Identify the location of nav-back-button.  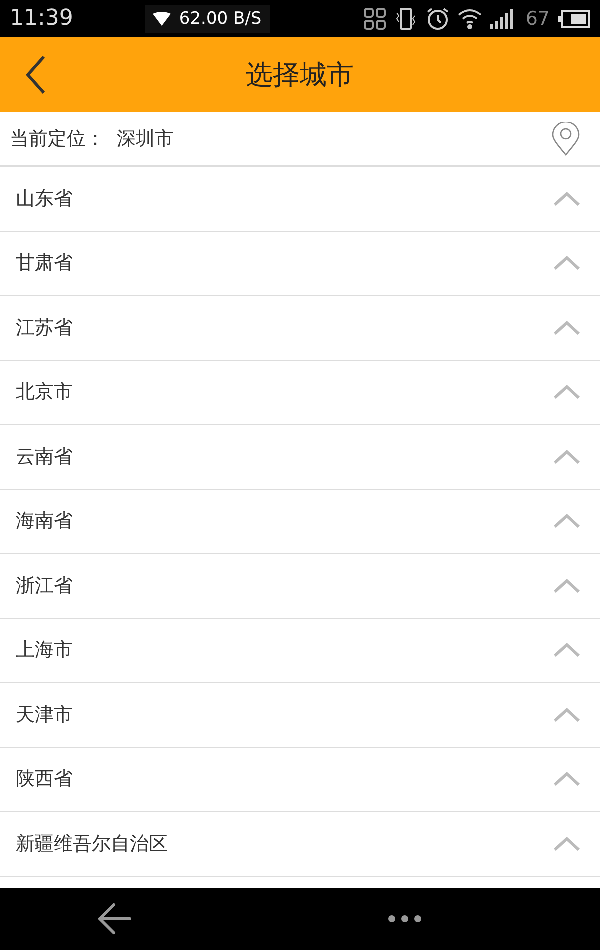
(115, 919).